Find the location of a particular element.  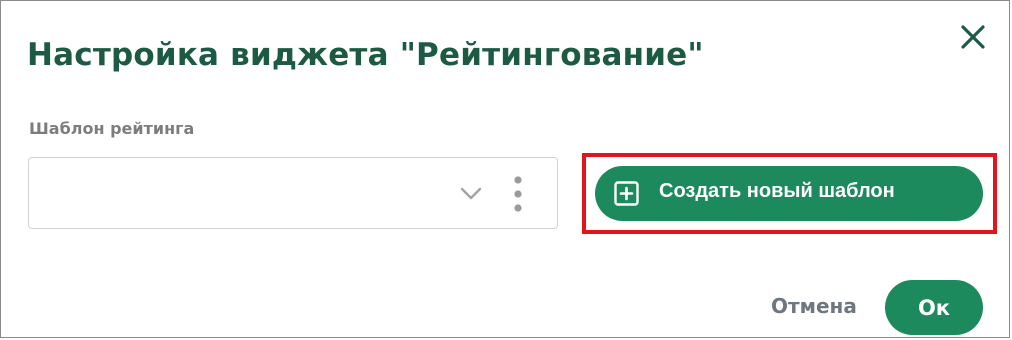

ok-button: Ок is located at coordinates (934, 307).